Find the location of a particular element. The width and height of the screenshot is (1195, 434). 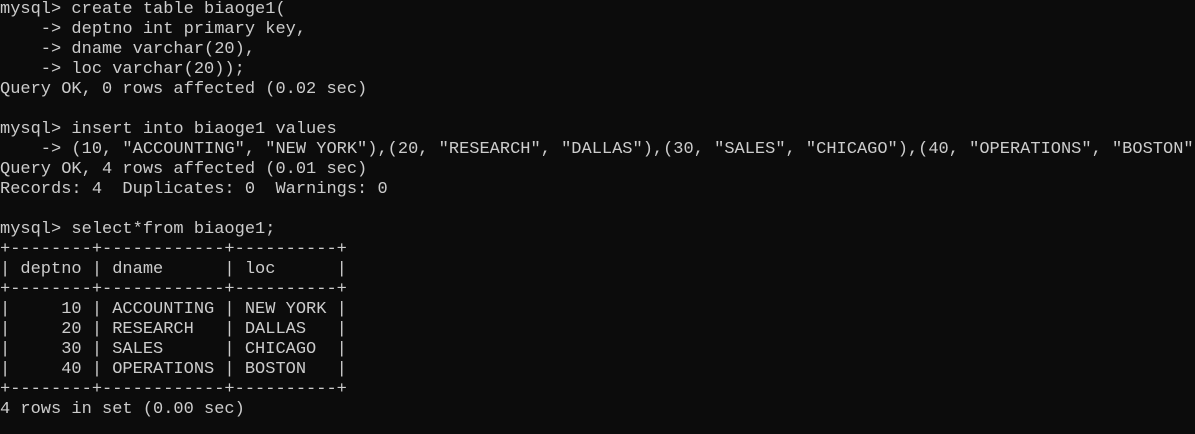

prompt-line: mysql> select*from biaoge1; is located at coordinates (138, 229).